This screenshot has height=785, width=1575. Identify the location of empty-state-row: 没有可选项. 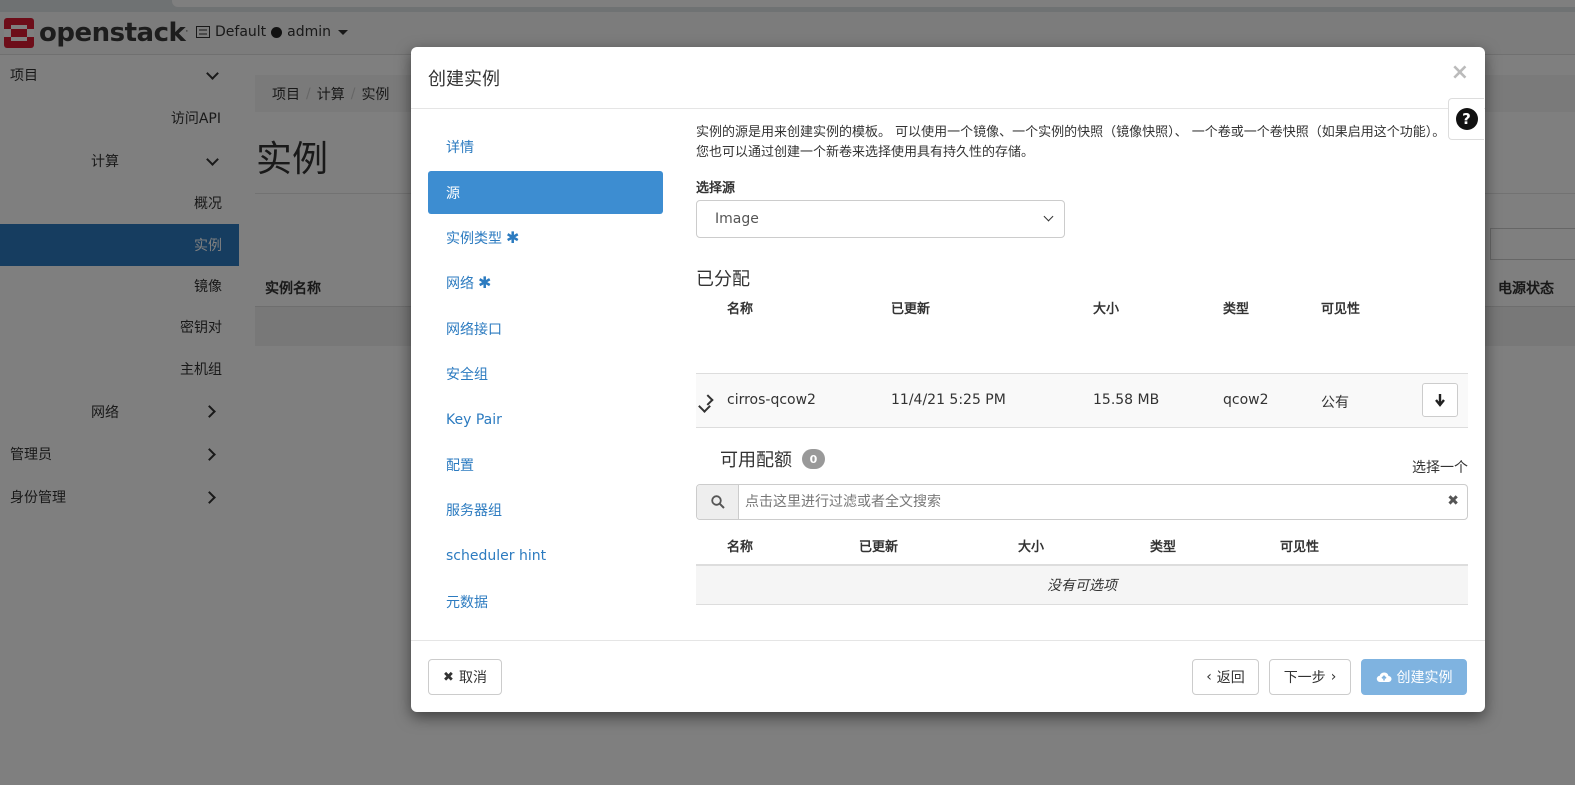
(1082, 585).